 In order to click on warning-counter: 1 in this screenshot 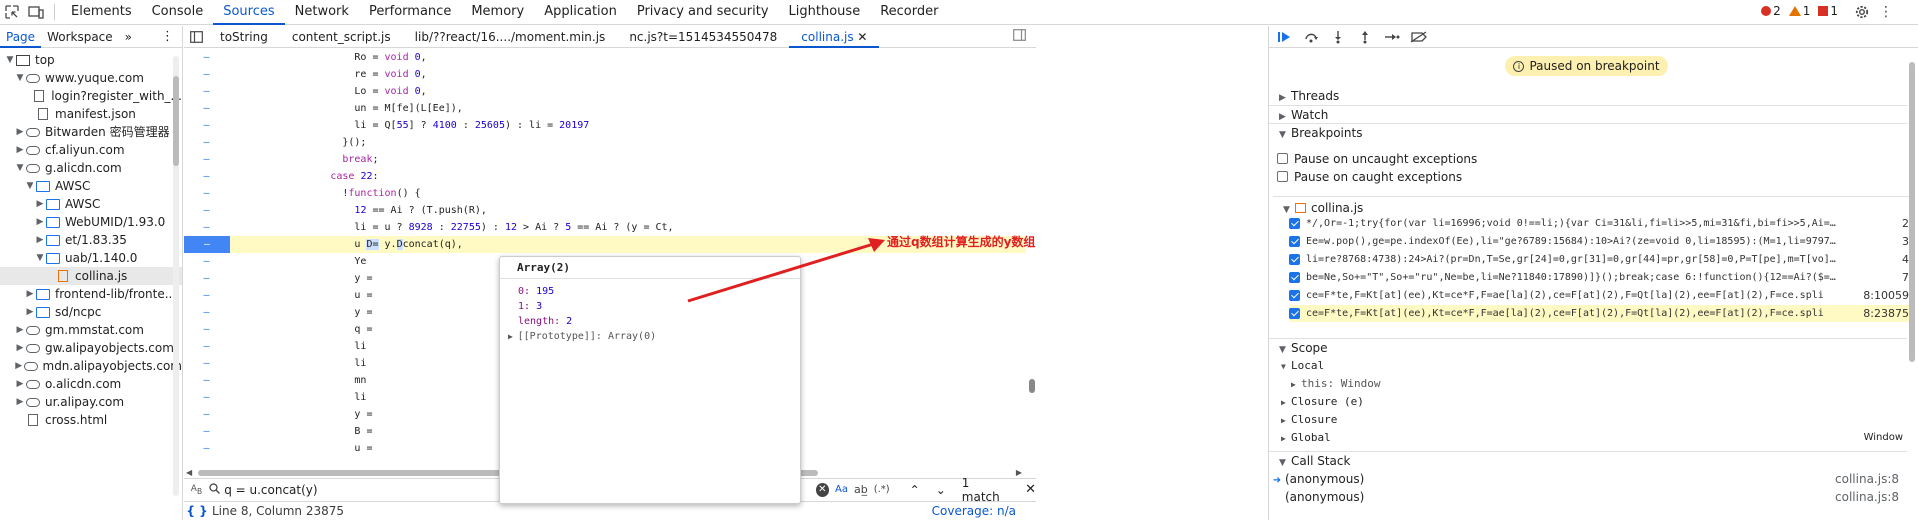, I will do `click(1799, 11)`.